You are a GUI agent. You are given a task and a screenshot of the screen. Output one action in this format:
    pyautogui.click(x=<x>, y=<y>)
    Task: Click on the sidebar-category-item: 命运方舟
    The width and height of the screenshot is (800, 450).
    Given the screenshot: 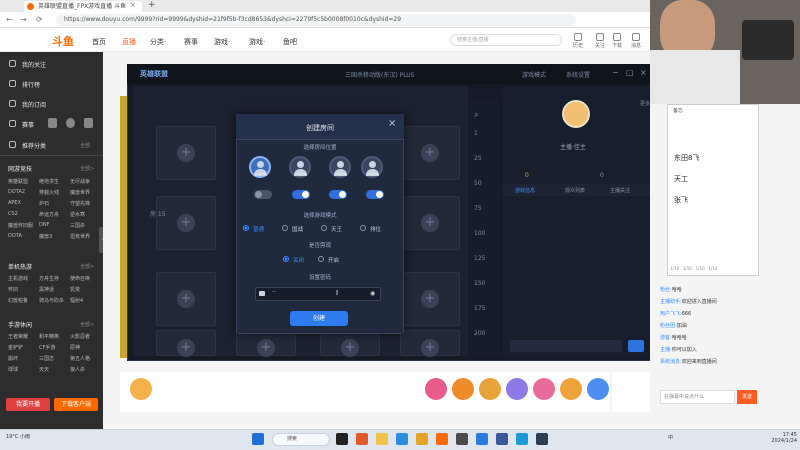 What is the action you would take?
    pyautogui.click(x=49, y=214)
    